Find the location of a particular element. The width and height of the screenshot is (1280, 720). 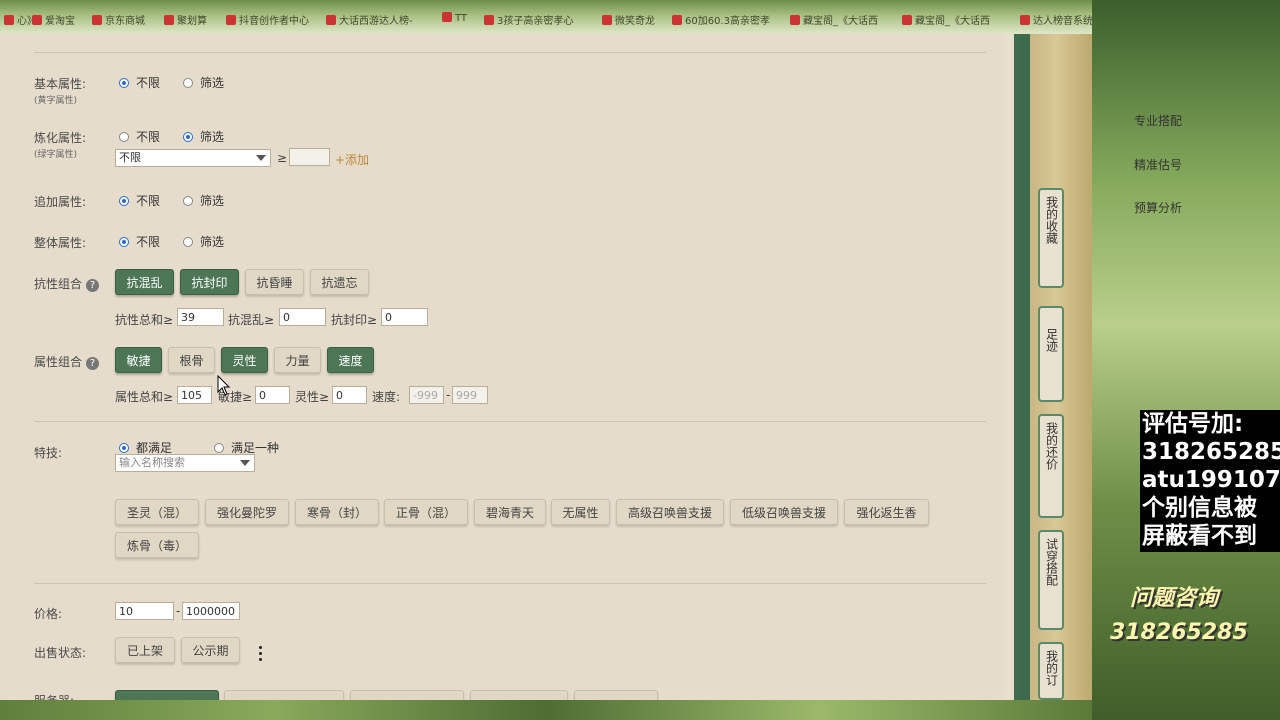

refine-attr-radio-unlimited: 不限 is located at coordinates (139, 136).